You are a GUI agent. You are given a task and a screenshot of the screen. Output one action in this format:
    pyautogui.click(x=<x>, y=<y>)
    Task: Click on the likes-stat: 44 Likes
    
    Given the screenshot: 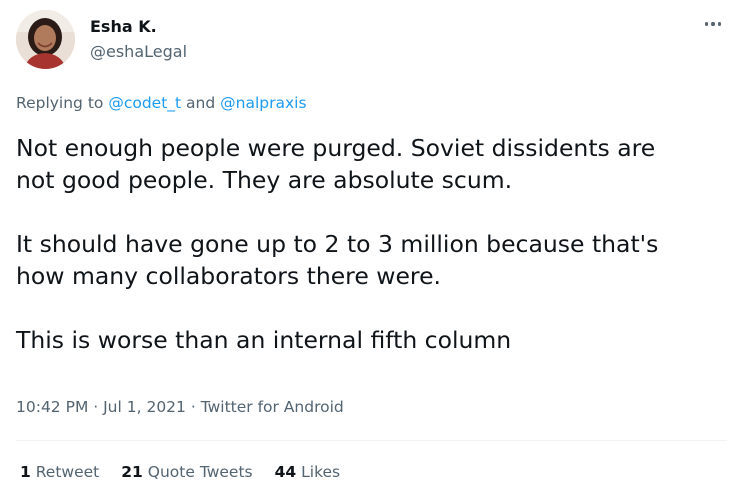 What is the action you would take?
    pyautogui.click(x=308, y=472)
    